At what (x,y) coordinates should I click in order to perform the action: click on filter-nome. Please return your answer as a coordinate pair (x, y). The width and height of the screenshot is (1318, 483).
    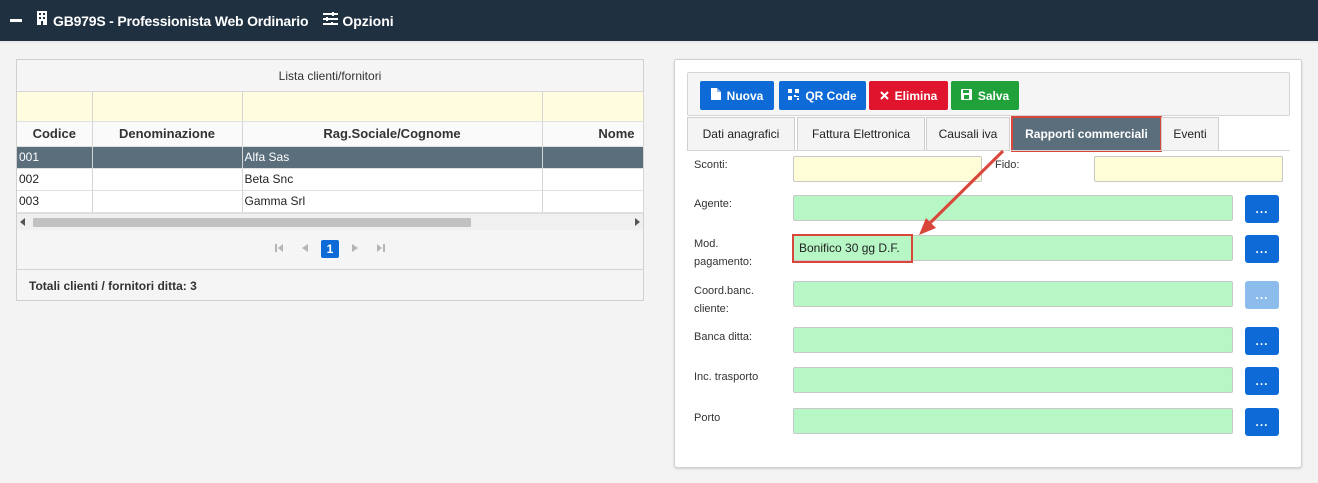
    Looking at the image, I should click on (593, 107).